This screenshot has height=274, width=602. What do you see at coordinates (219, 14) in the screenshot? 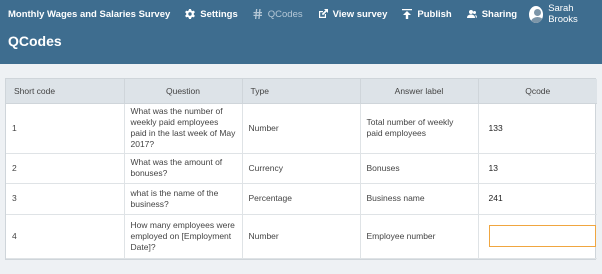
I see `nav-settings-label: Settings` at bounding box center [219, 14].